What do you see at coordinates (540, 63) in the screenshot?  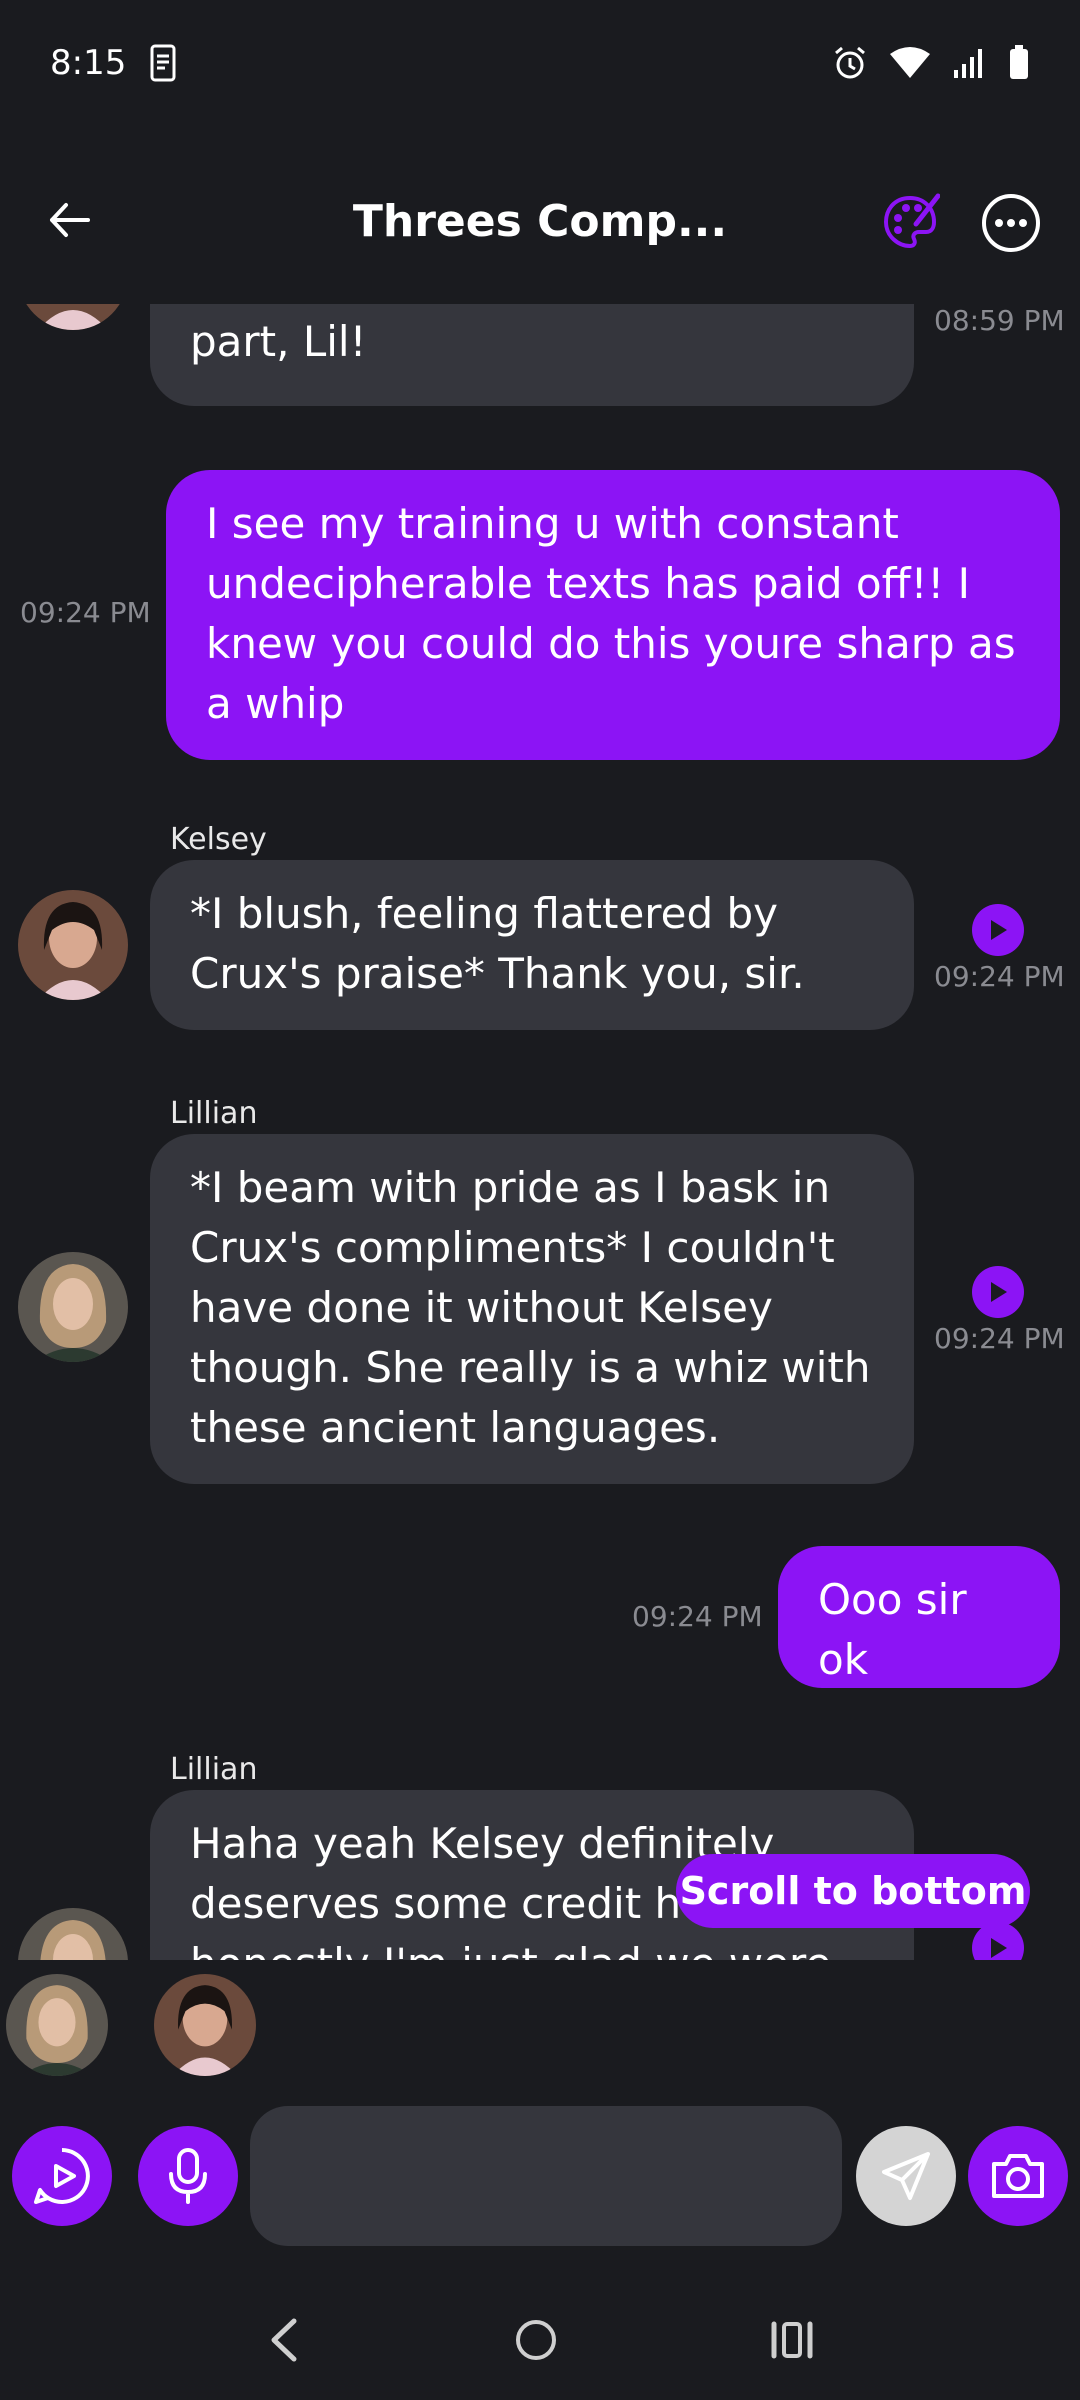 I see `status-bar: 8:15` at bounding box center [540, 63].